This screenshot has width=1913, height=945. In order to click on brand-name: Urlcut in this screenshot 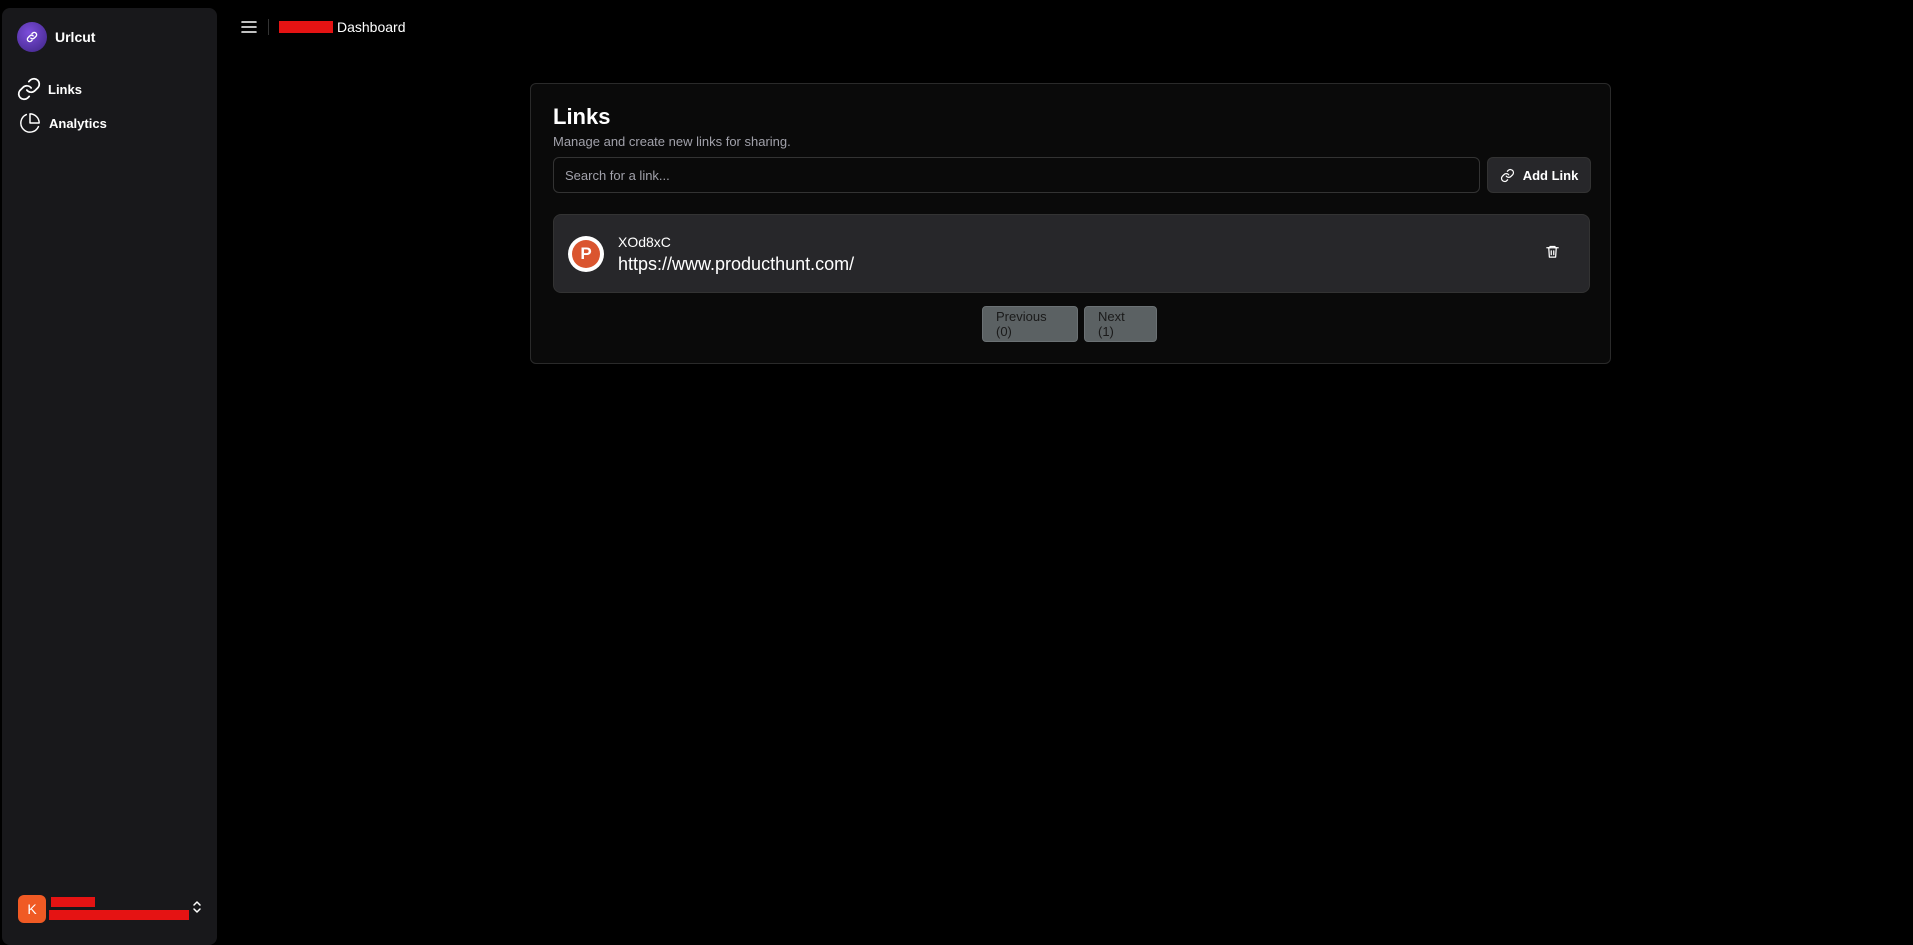, I will do `click(75, 37)`.